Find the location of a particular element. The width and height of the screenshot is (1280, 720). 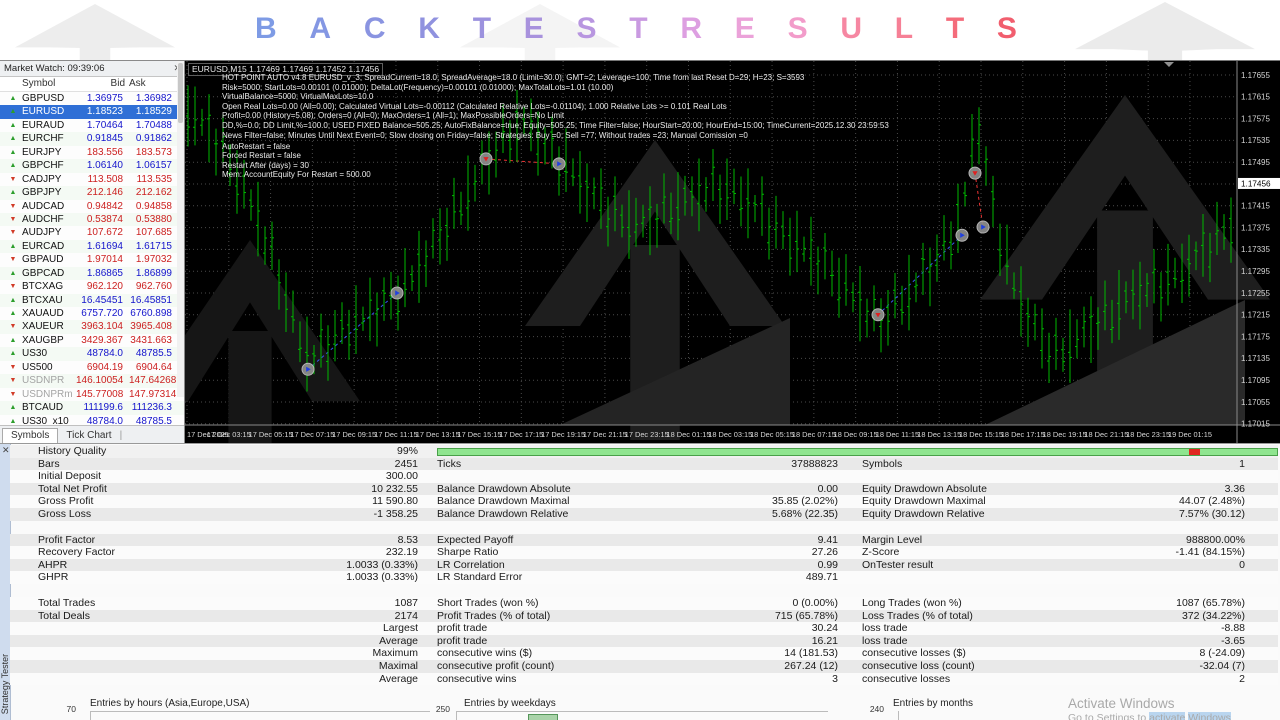

market-watch-row: ▼ XAUEUR 3963.104 3965.408 is located at coordinates (92, 327).